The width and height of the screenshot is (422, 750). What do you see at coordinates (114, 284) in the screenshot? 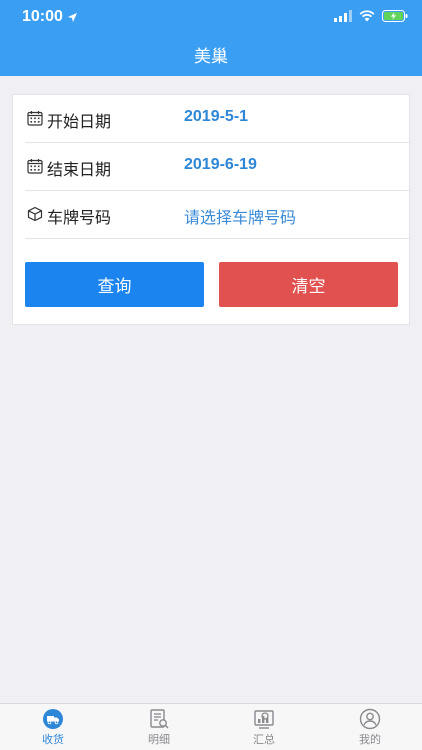
I see `query-button: 查询` at bounding box center [114, 284].